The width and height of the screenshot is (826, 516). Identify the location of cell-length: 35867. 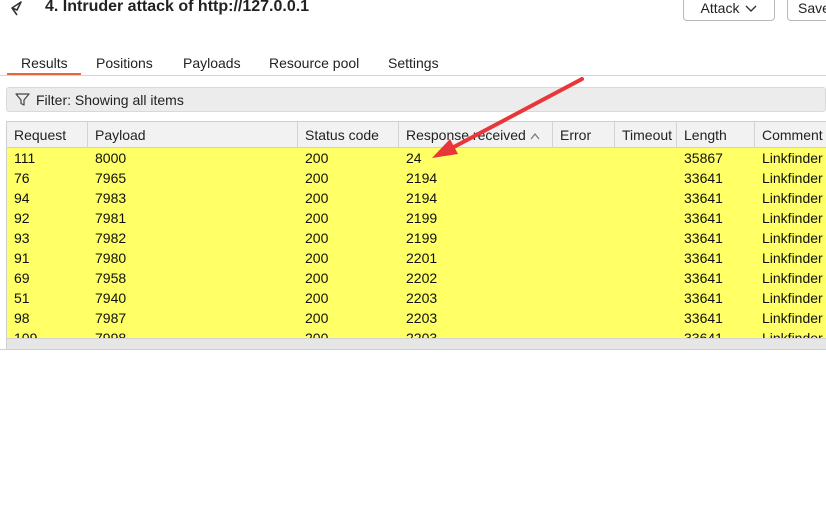
(703, 158).